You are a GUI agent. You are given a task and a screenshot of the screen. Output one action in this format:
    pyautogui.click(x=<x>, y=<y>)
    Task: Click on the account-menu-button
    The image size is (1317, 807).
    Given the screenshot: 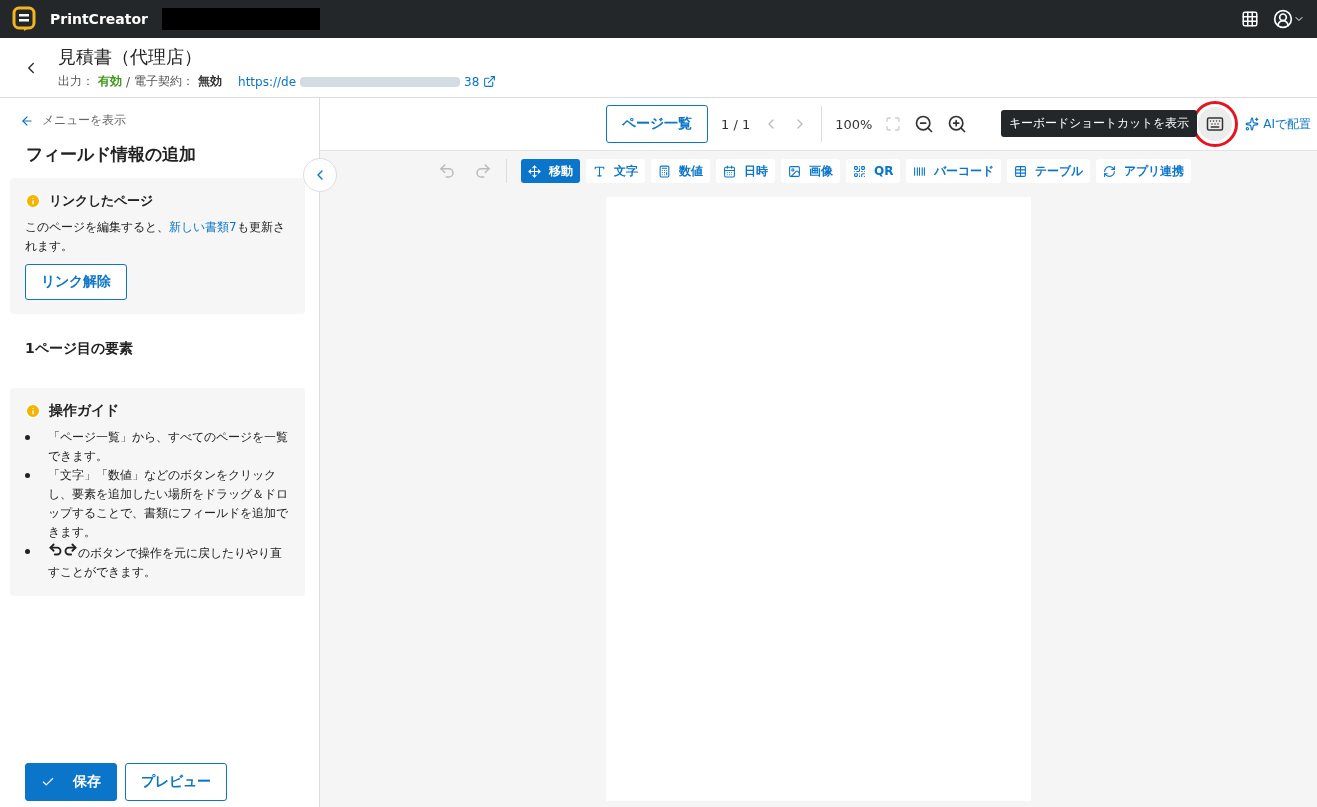 What is the action you would take?
    pyautogui.click(x=1289, y=19)
    